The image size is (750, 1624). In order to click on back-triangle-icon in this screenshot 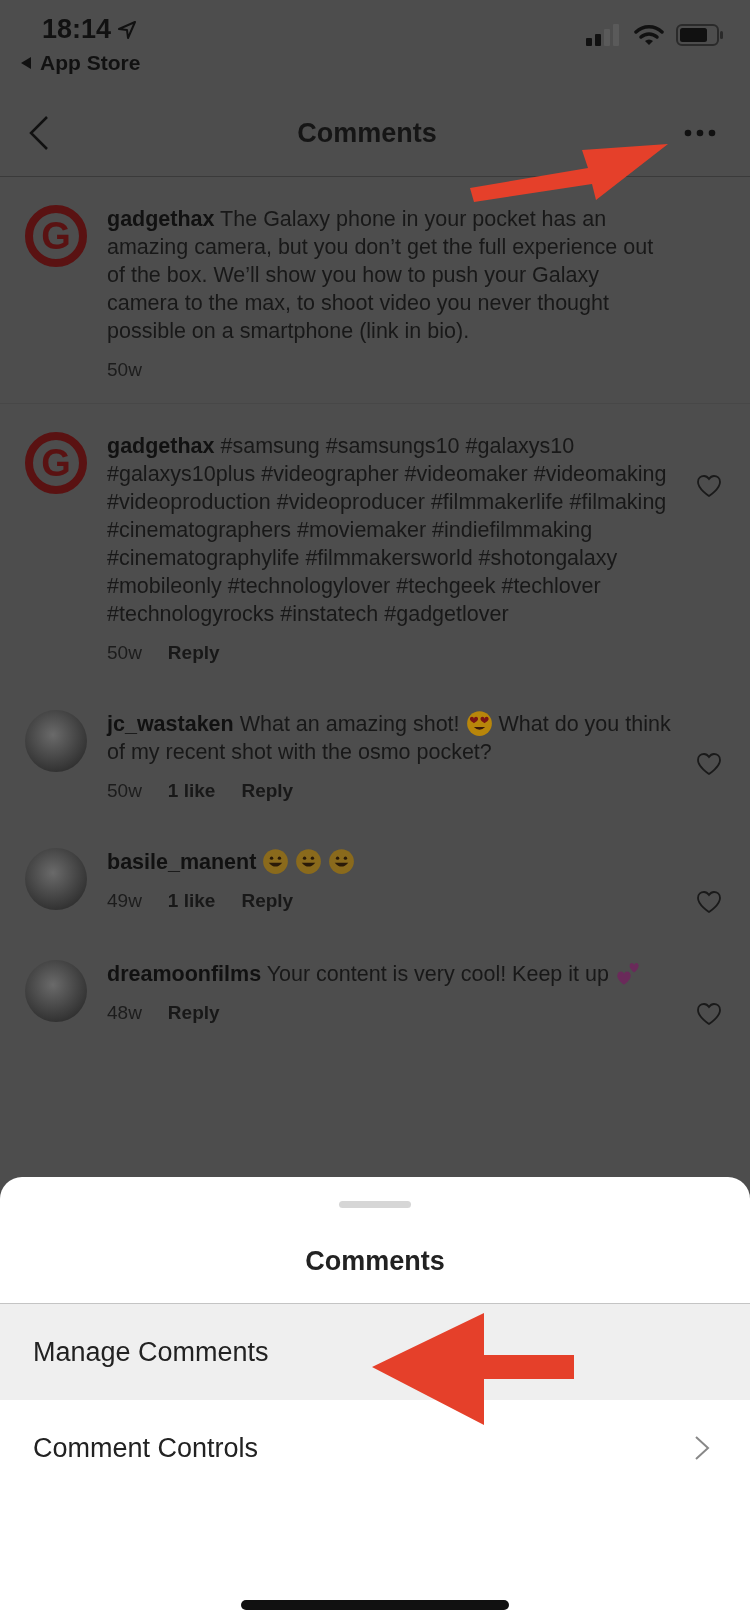, I will do `click(26, 63)`.